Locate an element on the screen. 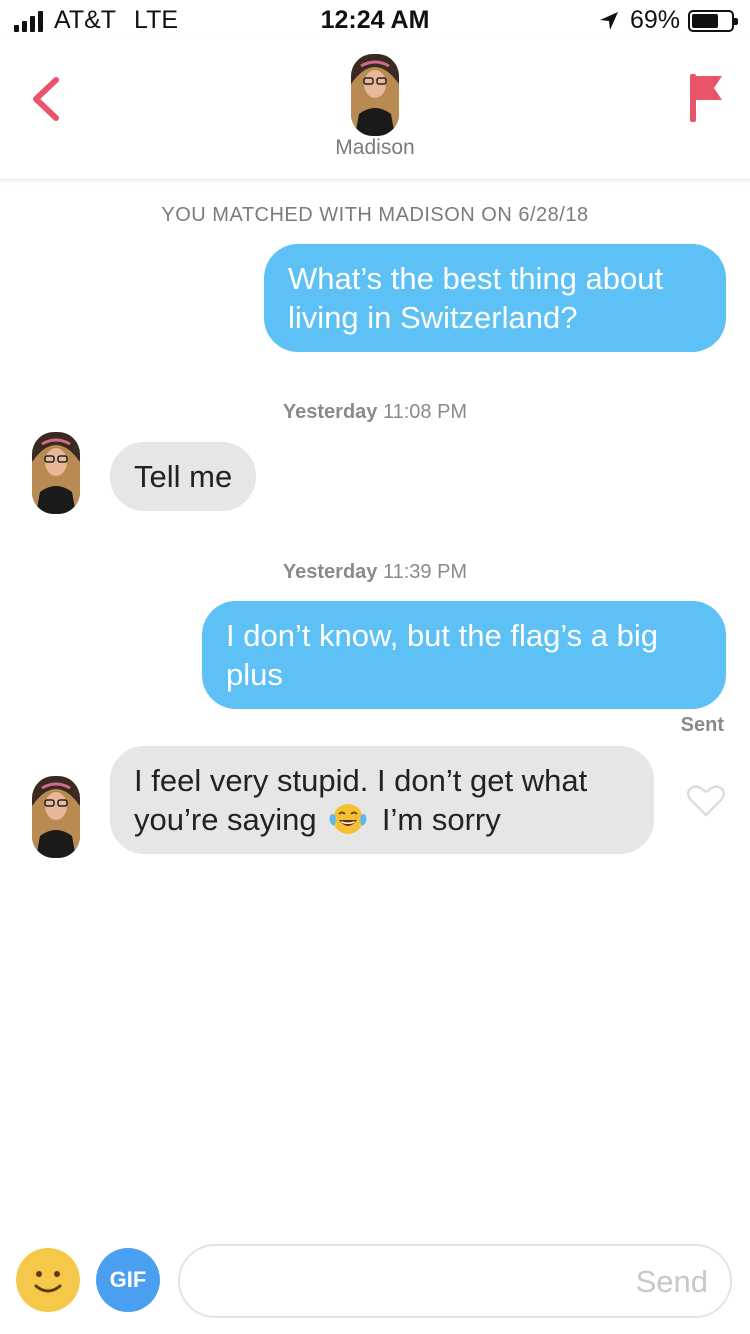 This screenshot has height=1334, width=750. sent-status: Sent is located at coordinates (702, 725).